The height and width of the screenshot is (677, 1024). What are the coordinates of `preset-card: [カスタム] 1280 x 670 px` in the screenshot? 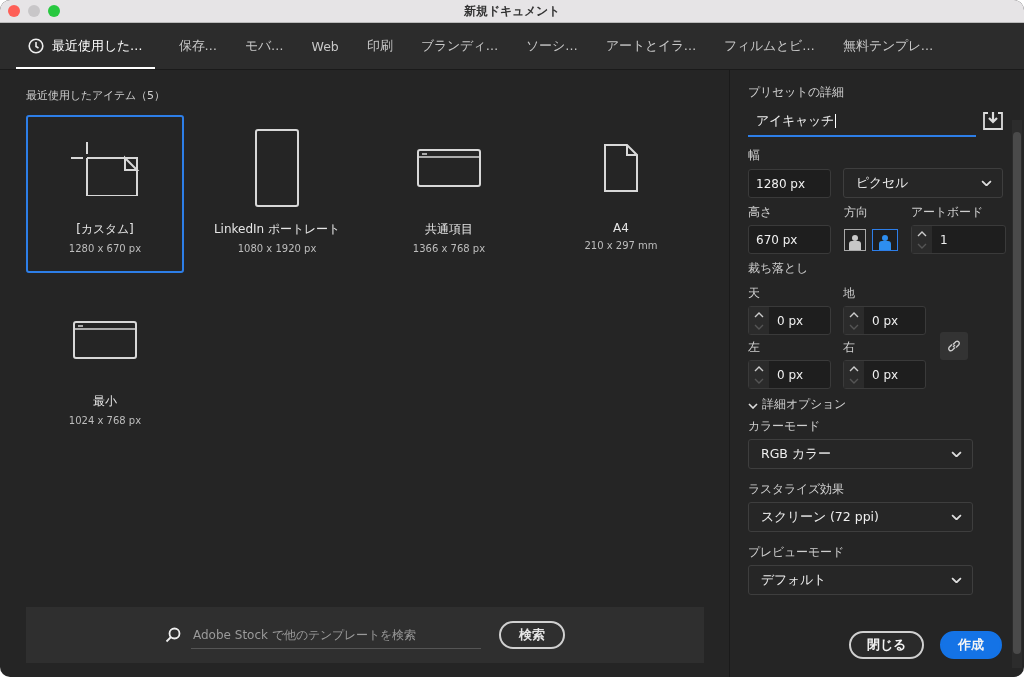 It's located at (105, 194).